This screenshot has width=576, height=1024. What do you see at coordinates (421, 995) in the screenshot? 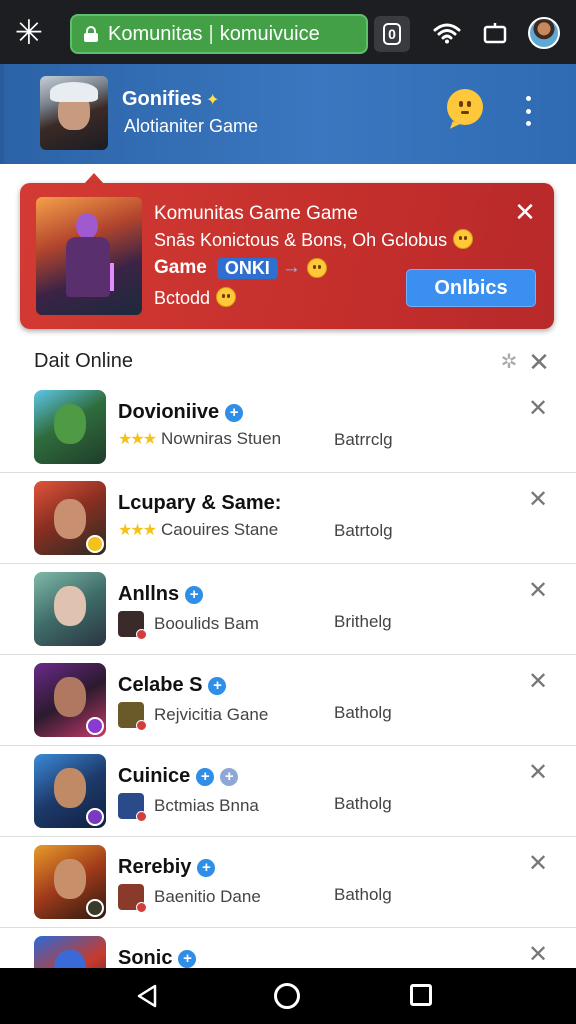
I see `recent-apps-icon` at bounding box center [421, 995].